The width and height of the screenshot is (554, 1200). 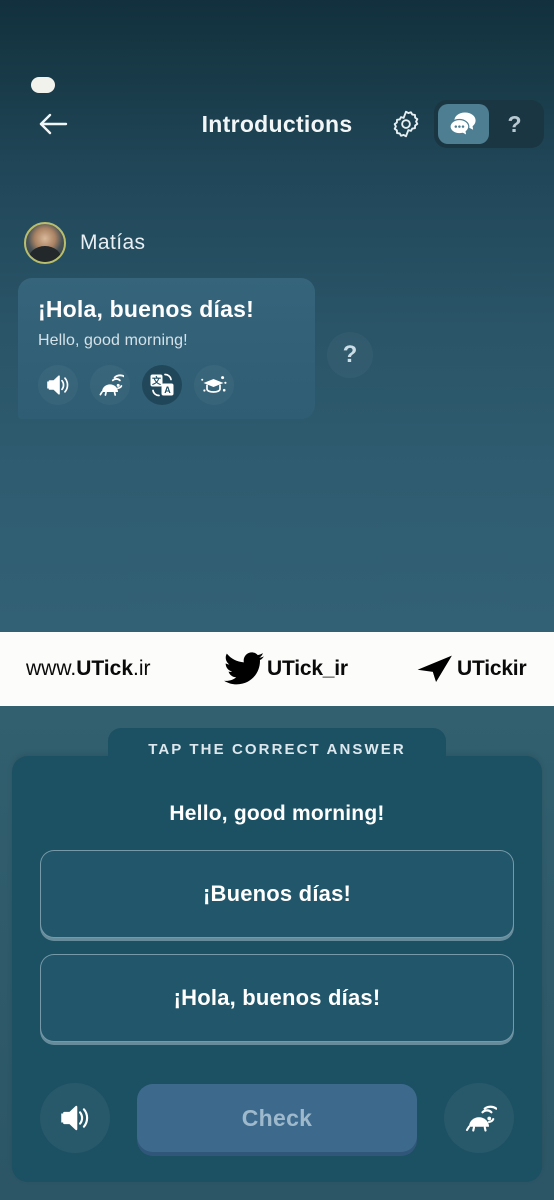 I want to click on play-slow-audio-button-exercise, so click(x=479, y=1118).